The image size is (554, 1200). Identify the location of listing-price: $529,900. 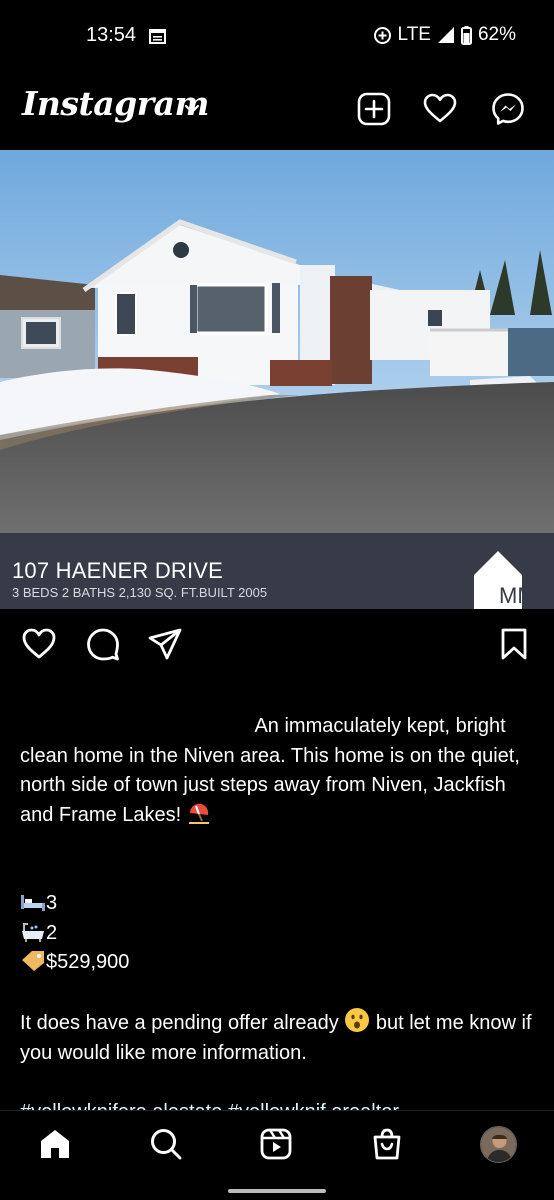
(88, 962).